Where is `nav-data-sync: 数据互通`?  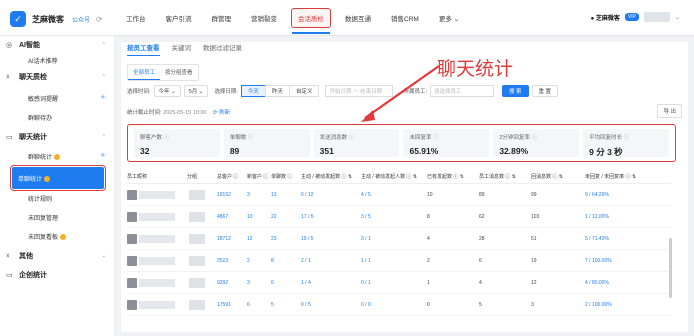 nav-data-sync: 数据互通 is located at coordinates (358, 18).